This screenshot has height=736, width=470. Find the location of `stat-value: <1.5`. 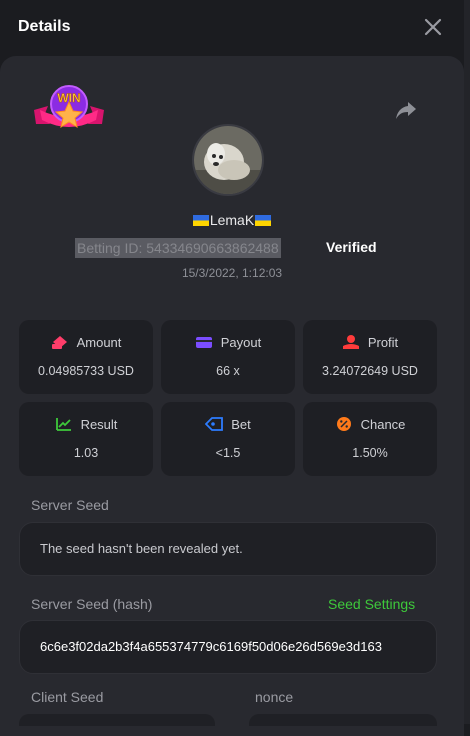

stat-value: <1.5 is located at coordinates (228, 453).